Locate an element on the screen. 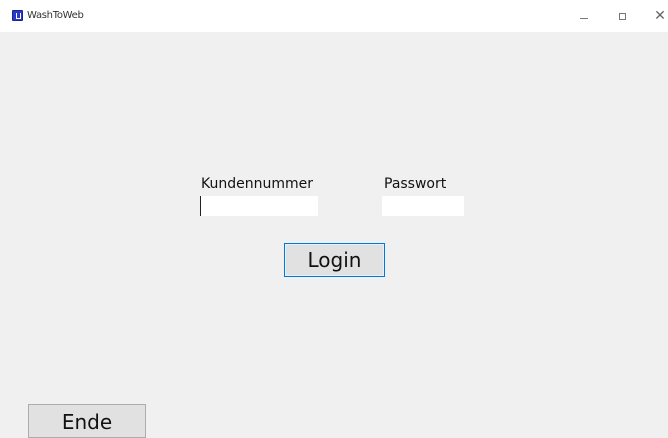 This screenshot has width=668, height=438. login-button: Login is located at coordinates (334, 260).